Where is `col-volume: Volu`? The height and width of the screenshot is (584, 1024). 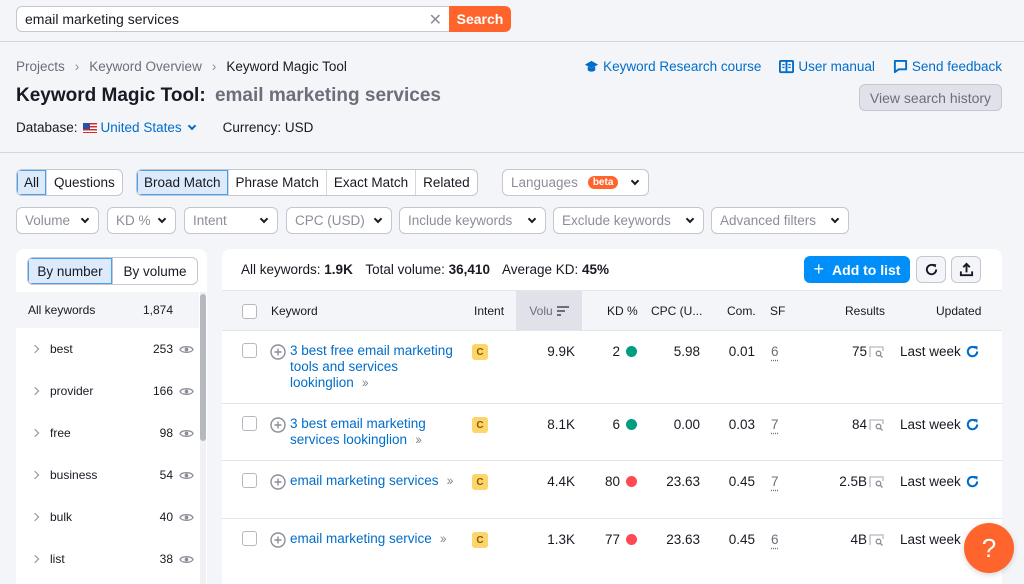 col-volume: Volu is located at coordinates (549, 311).